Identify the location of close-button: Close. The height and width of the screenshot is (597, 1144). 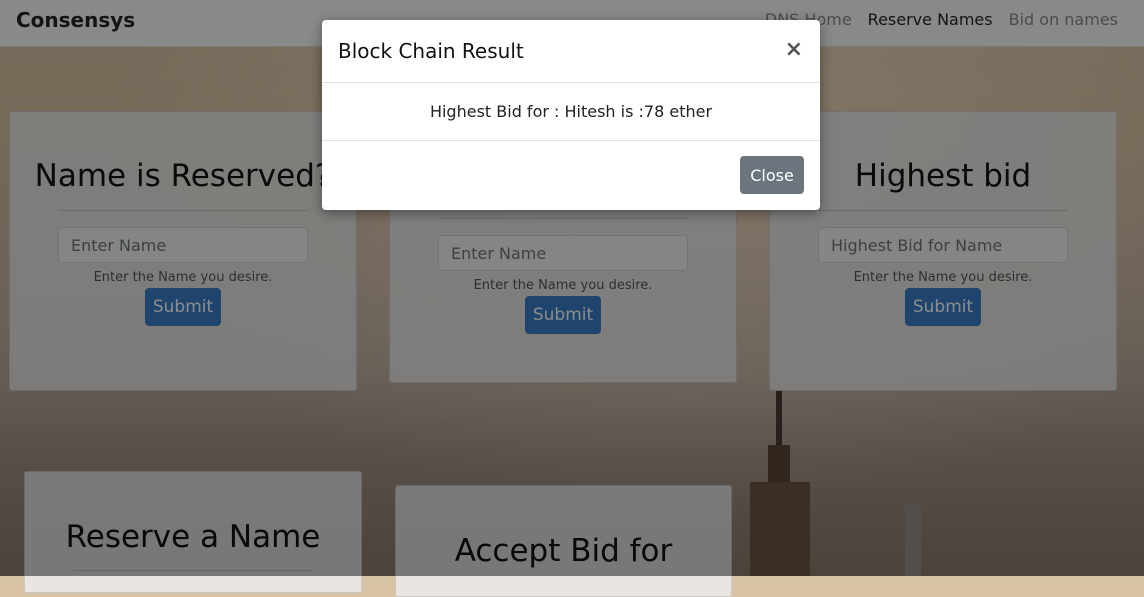
(772, 175).